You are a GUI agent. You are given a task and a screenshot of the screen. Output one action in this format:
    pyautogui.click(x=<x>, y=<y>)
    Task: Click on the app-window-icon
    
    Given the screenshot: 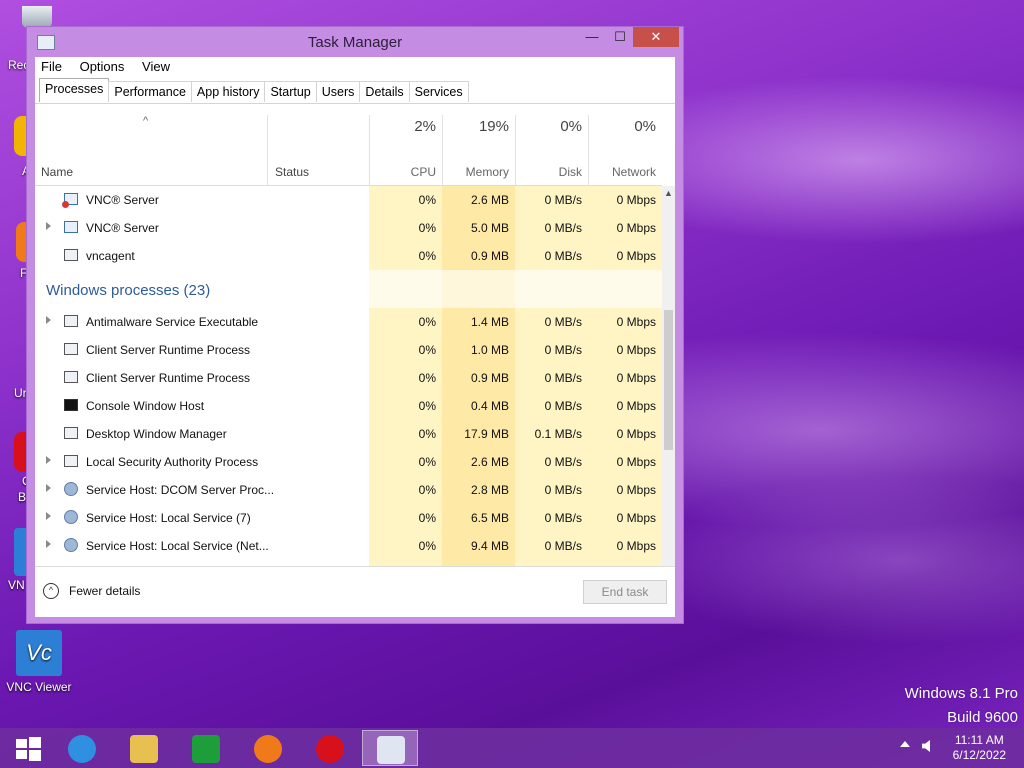 What is the action you would take?
    pyautogui.click(x=71, y=433)
    